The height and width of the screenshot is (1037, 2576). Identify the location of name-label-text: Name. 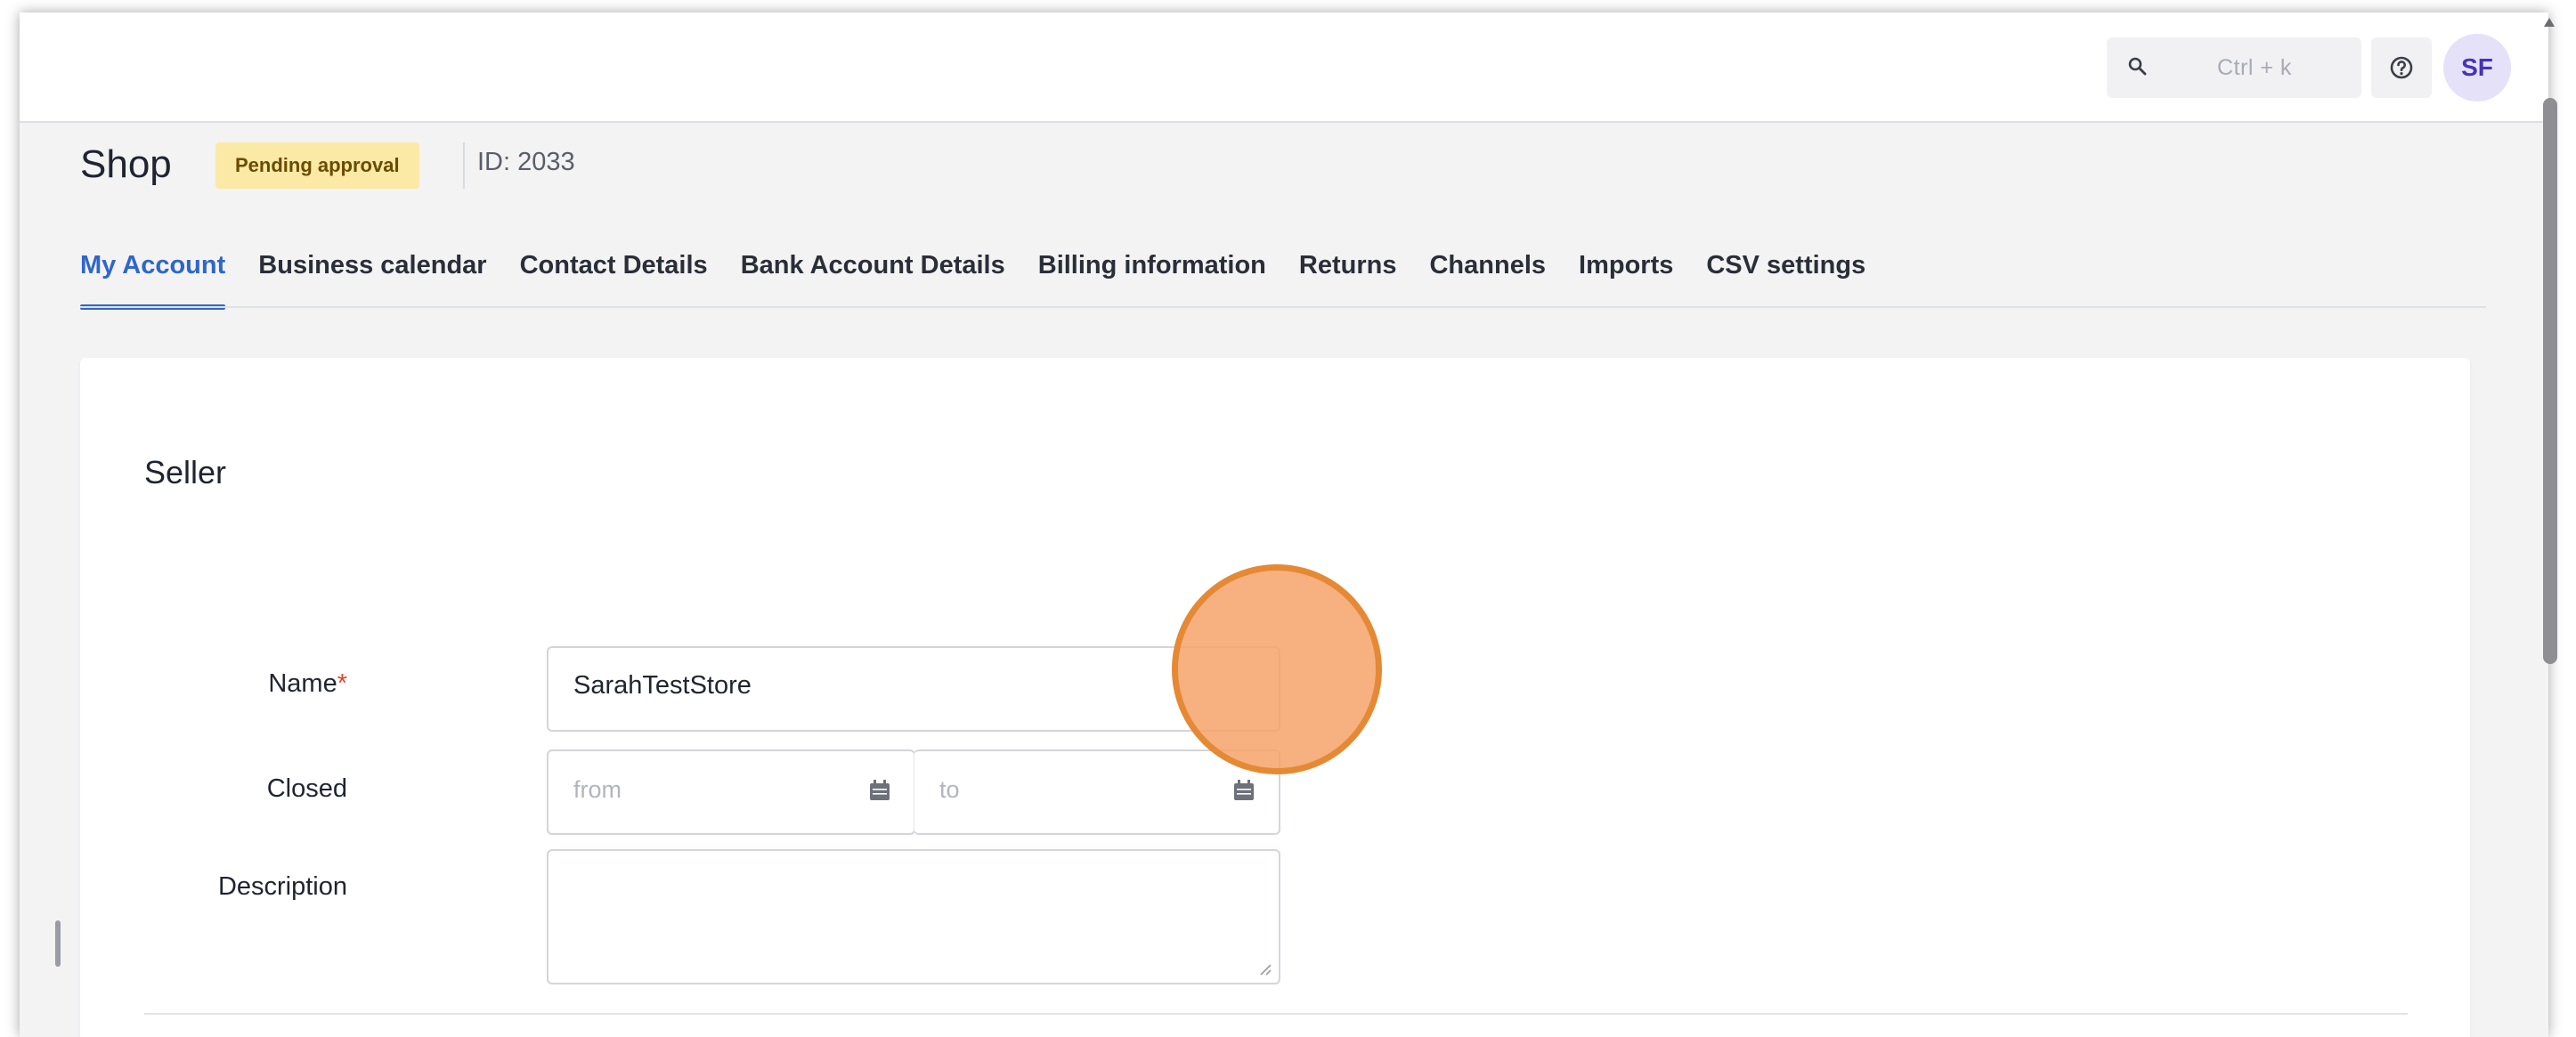
(302, 683).